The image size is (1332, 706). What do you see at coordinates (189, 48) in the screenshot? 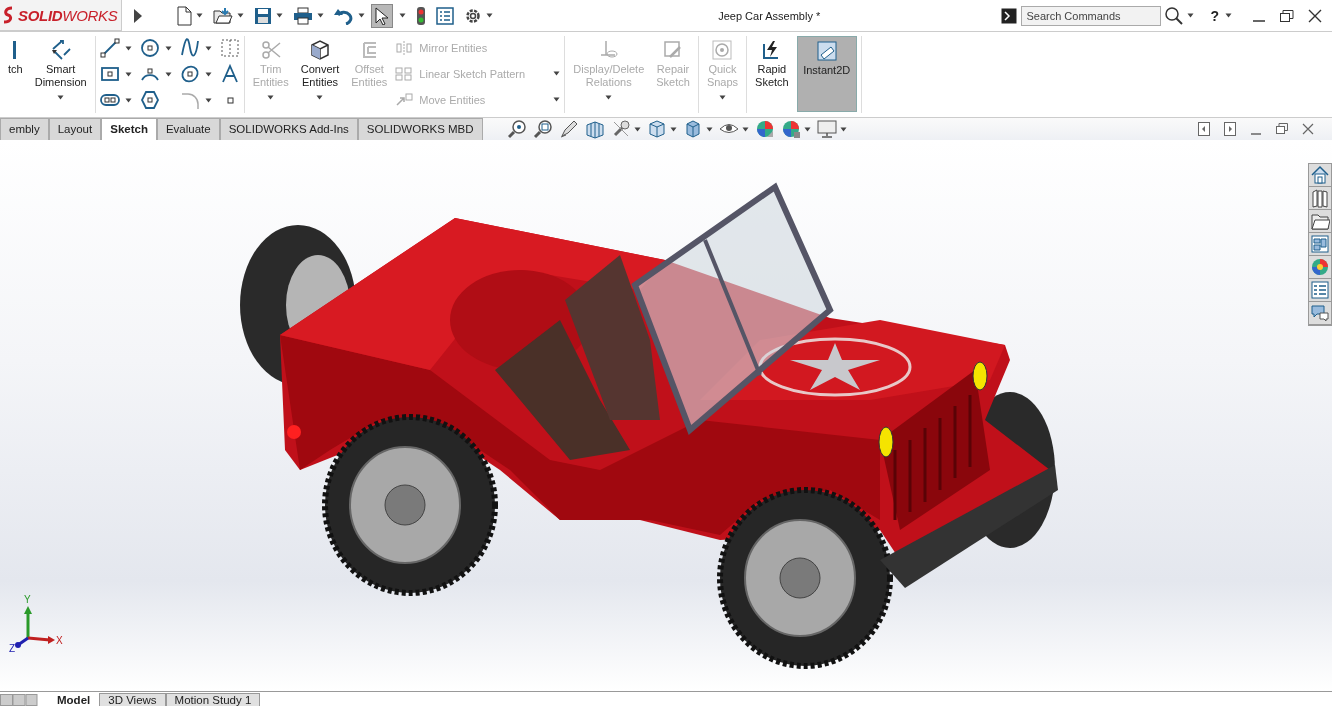
I see `spline-icon` at bounding box center [189, 48].